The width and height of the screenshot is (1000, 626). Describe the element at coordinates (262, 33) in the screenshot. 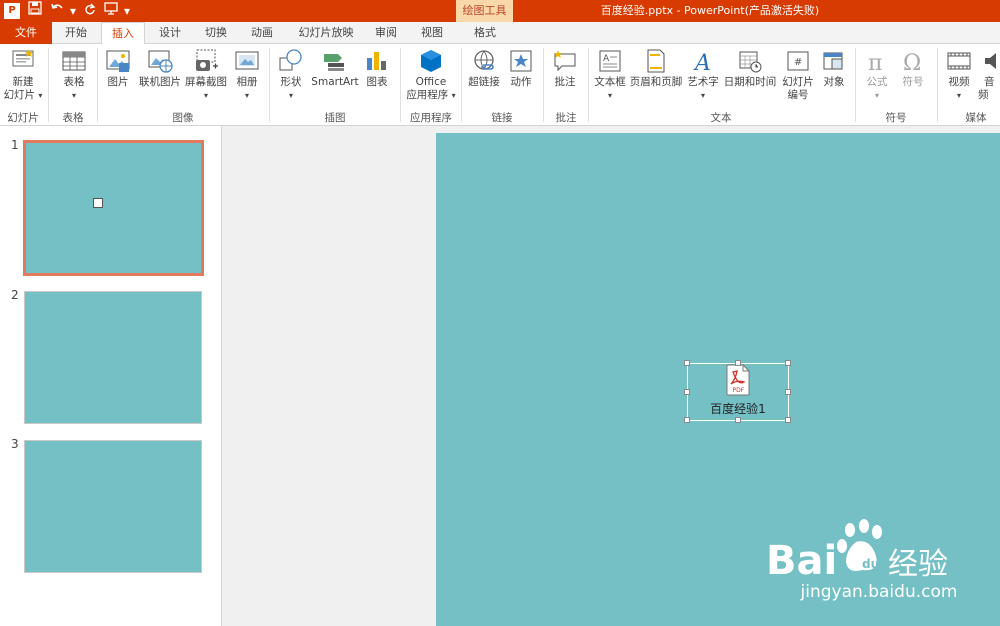

I see `tab-animations: 动画` at that location.